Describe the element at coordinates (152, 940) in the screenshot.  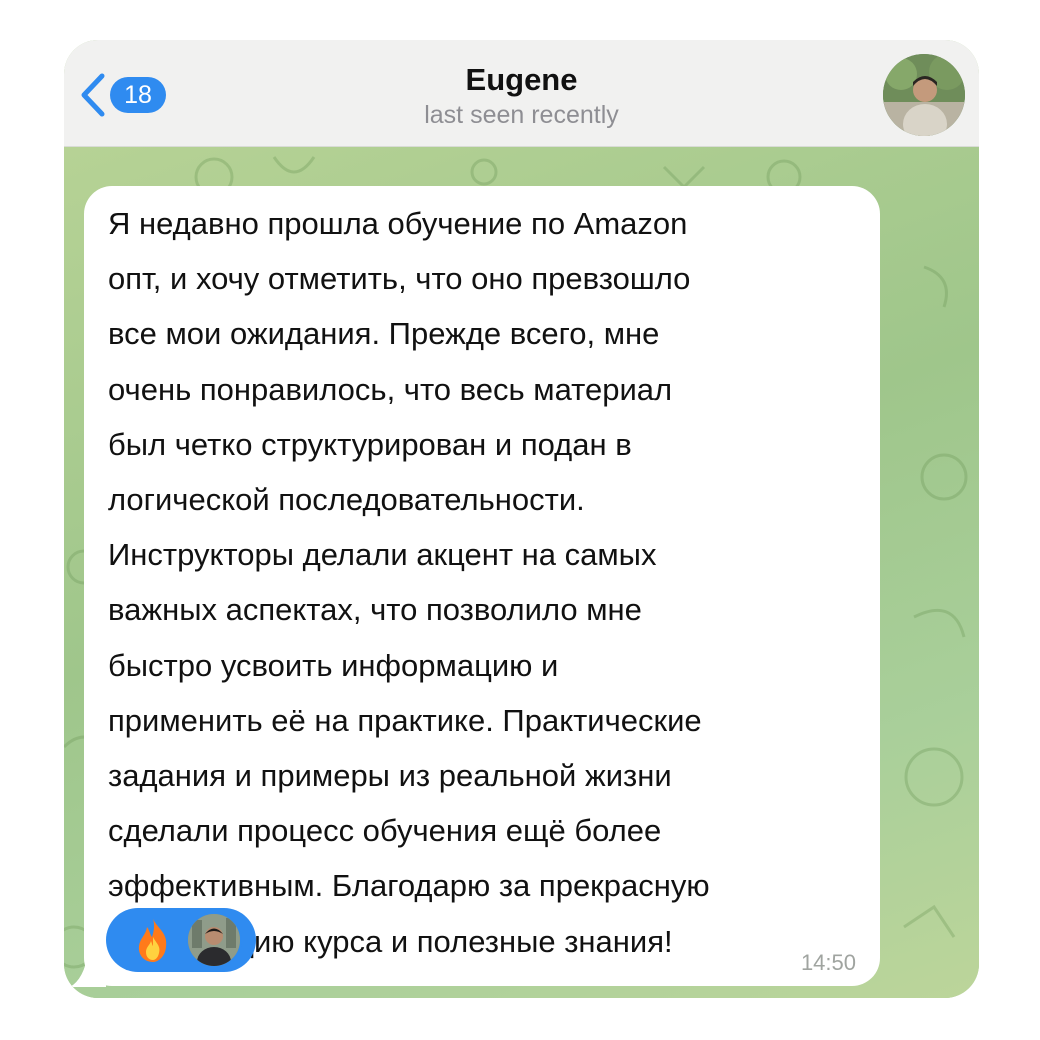
I see `fire-icon` at that location.